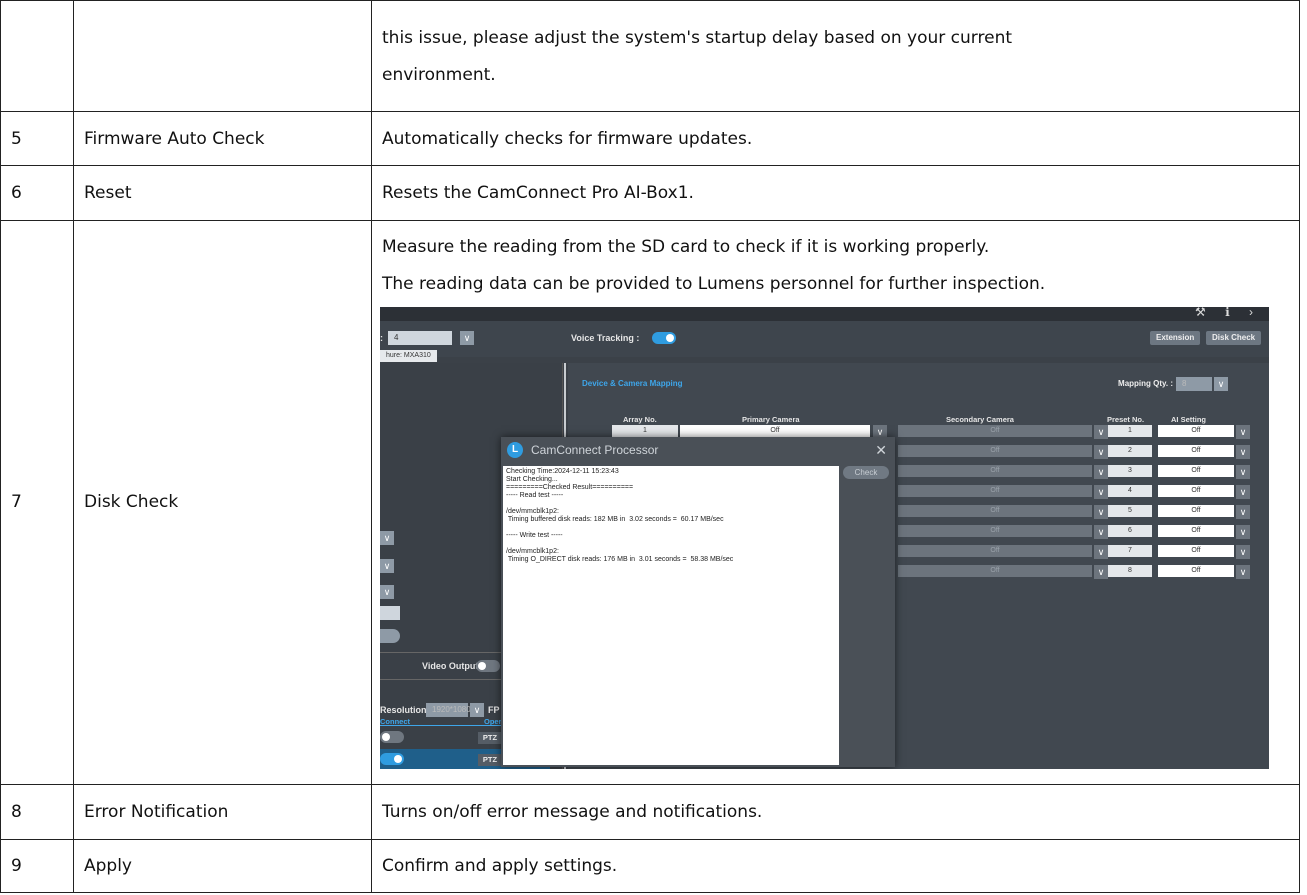 This screenshot has width=1307, height=895. What do you see at coordinates (881, 450) in the screenshot?
I see `close-icon: ✕` at bounding box center [881, 450].